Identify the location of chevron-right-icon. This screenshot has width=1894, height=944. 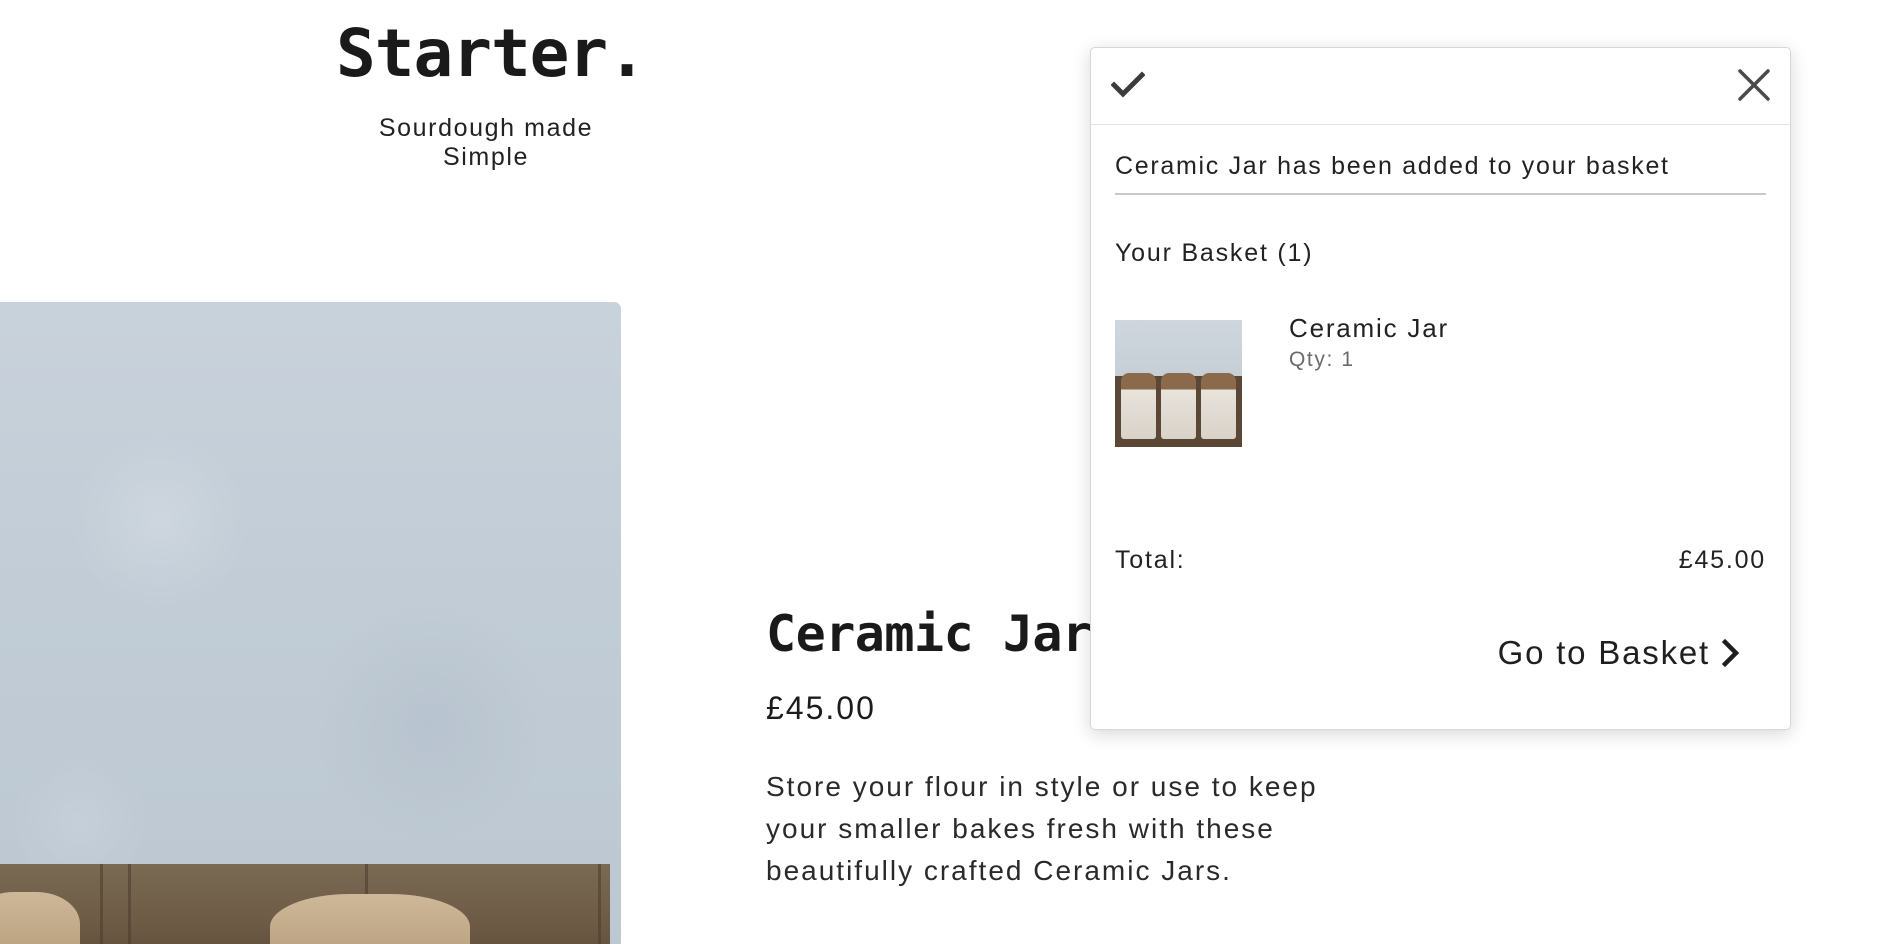
(1730, 653).